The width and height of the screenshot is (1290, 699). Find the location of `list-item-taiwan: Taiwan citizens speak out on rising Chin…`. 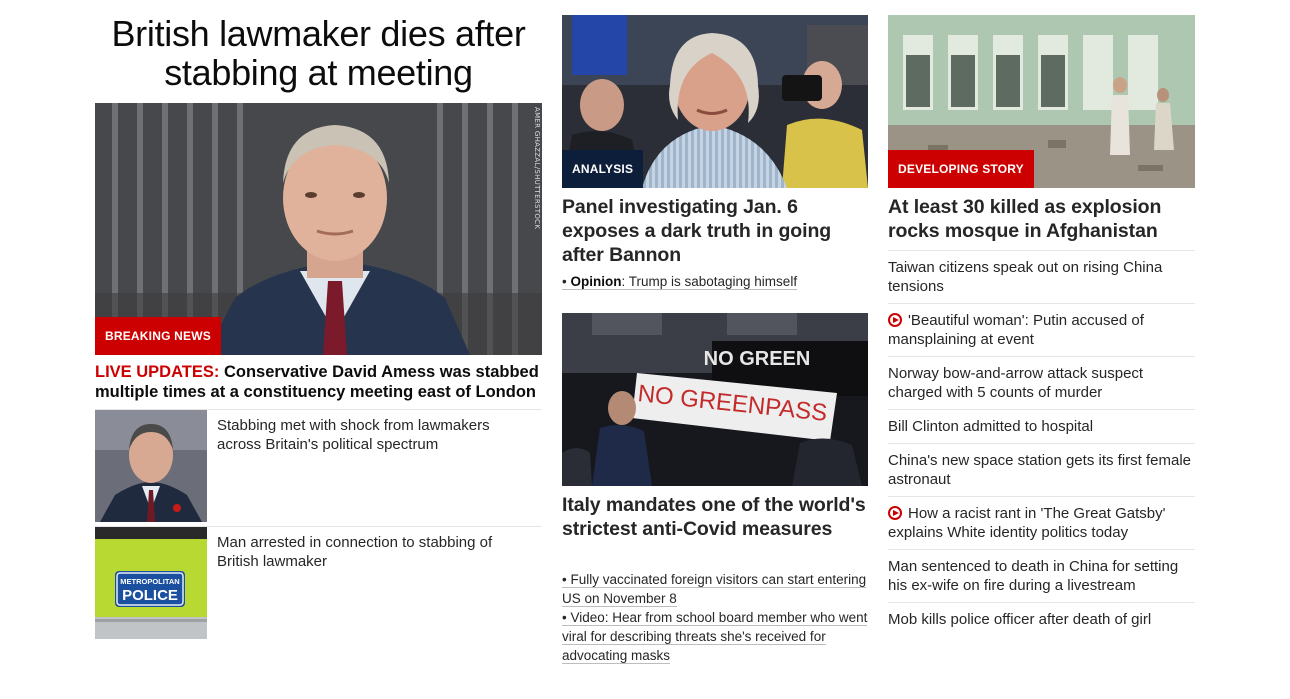

list-item-taiwan: Taiwan citizens speak out on rising Chin… is located at coordinates (1041, 277).